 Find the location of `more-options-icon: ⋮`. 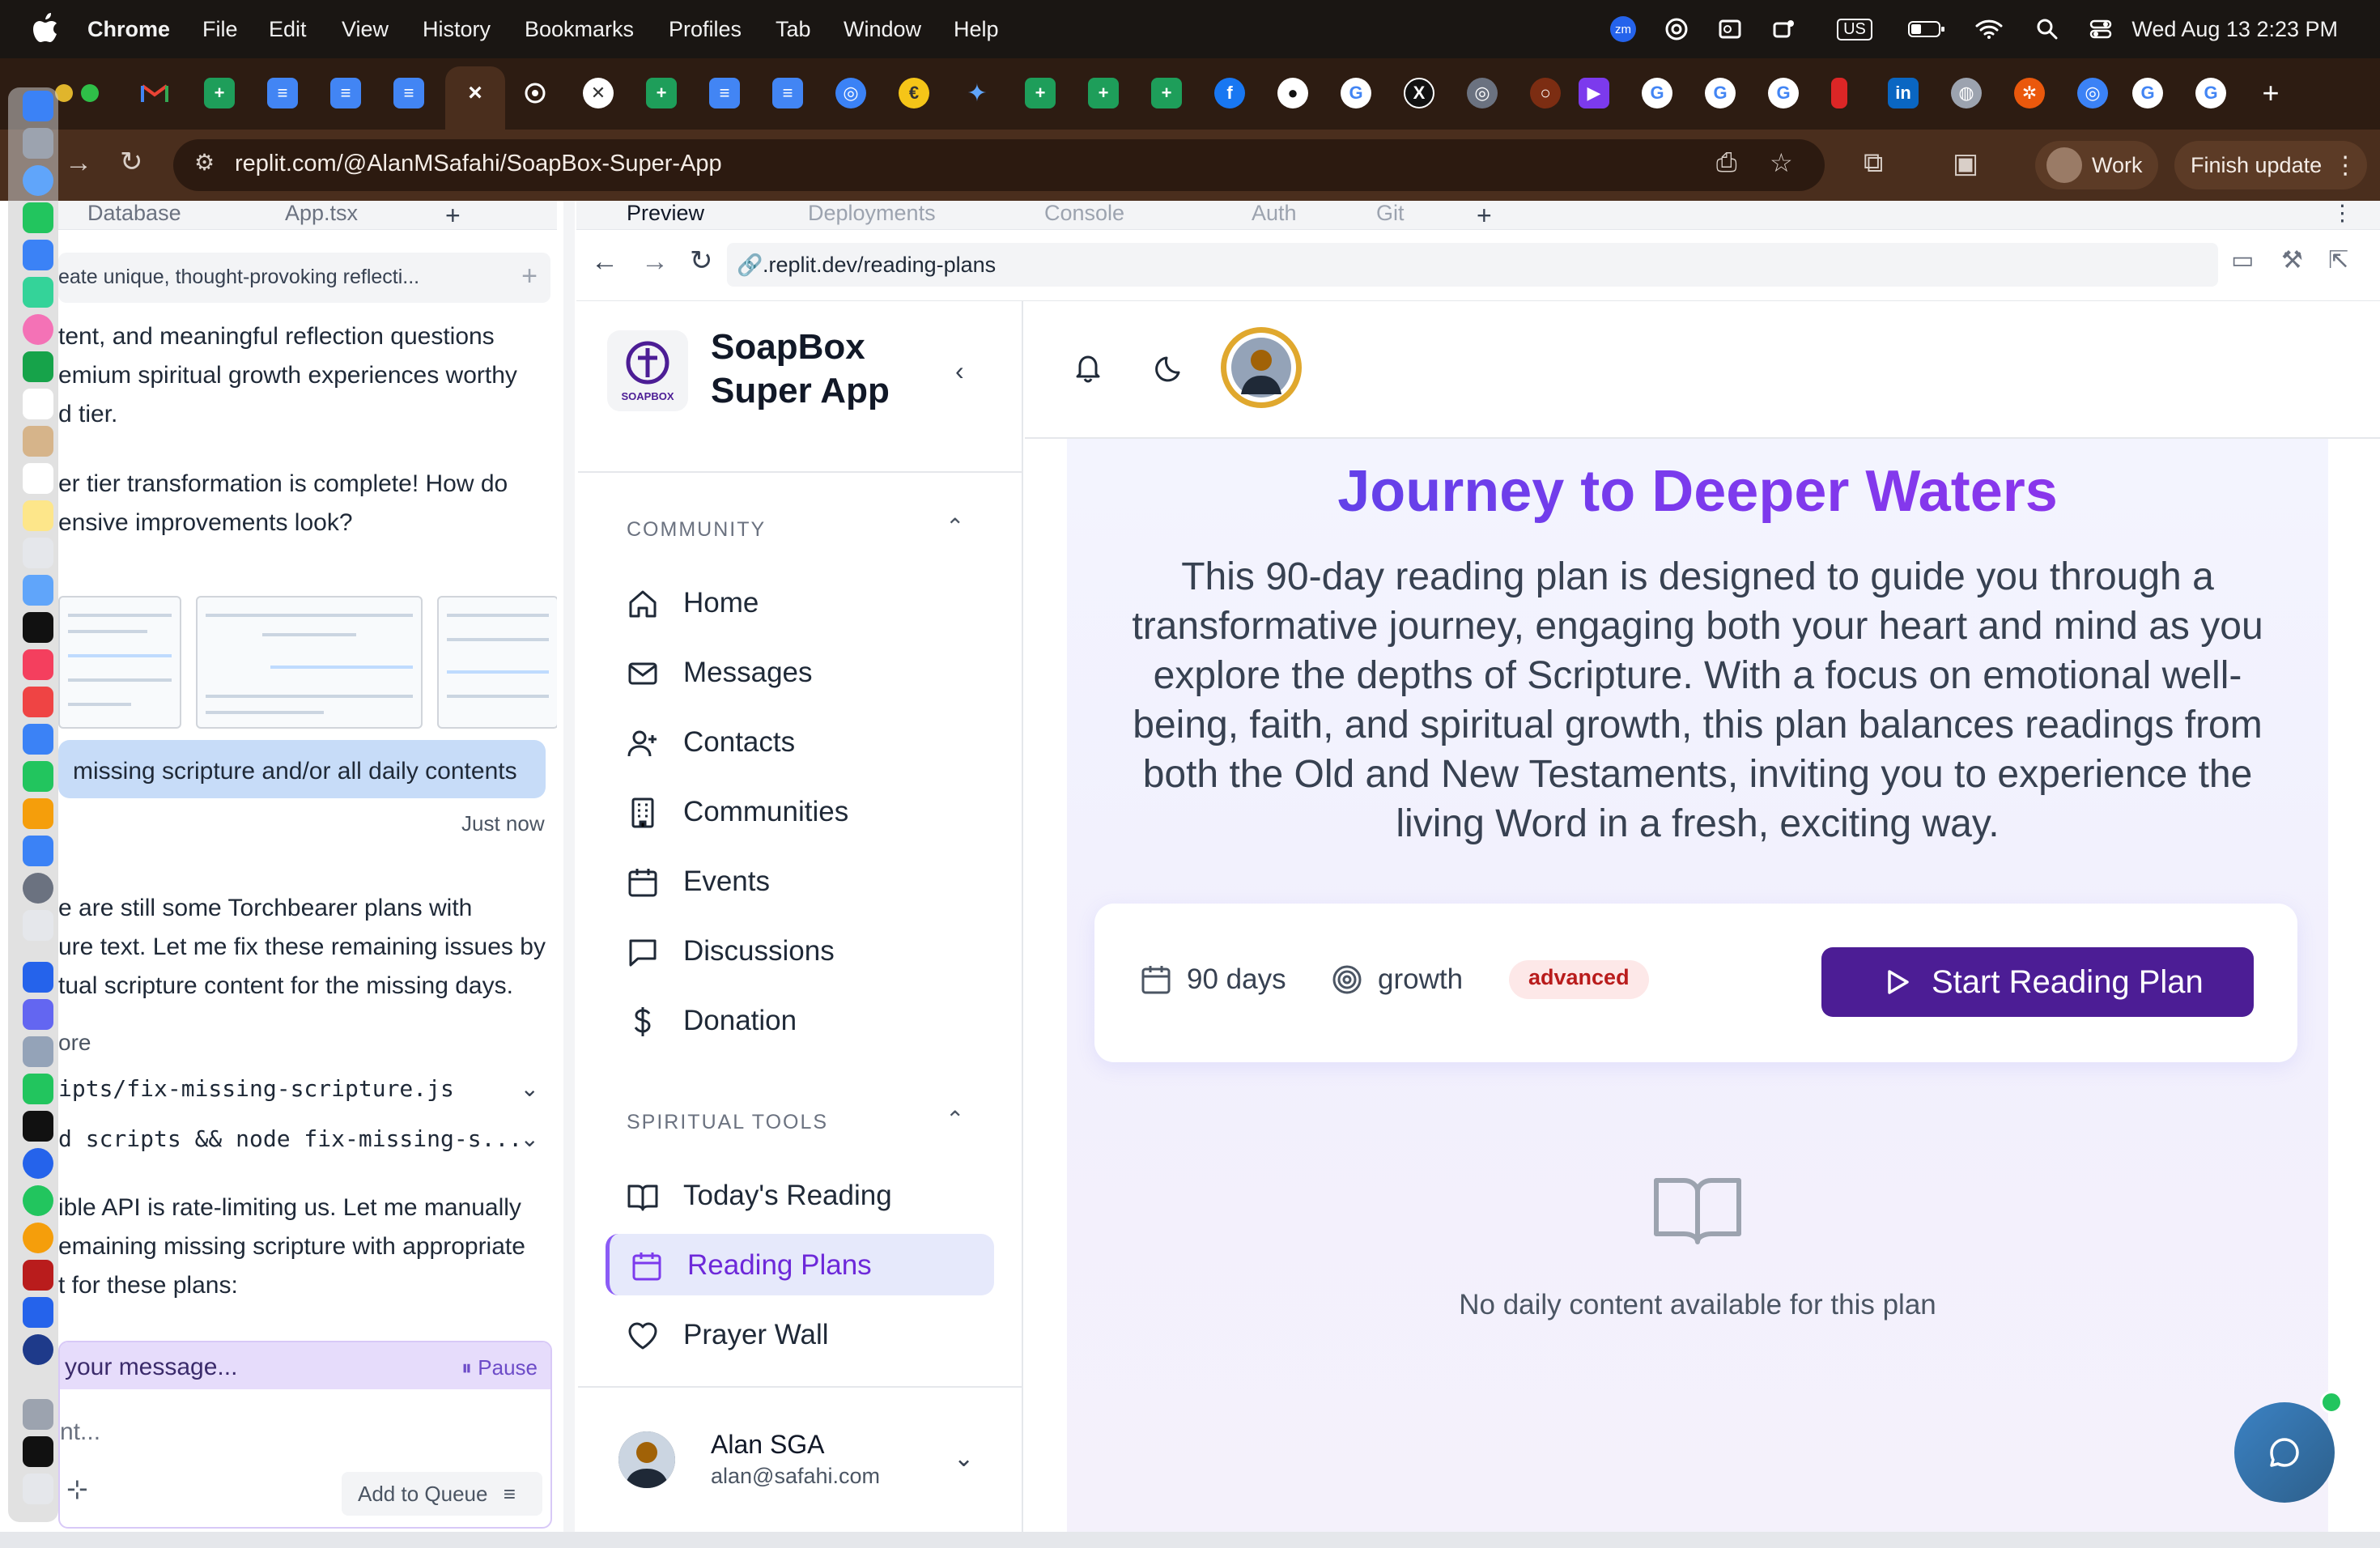

more-options-icon: ⋮ is located at coordinates (2342, 214).